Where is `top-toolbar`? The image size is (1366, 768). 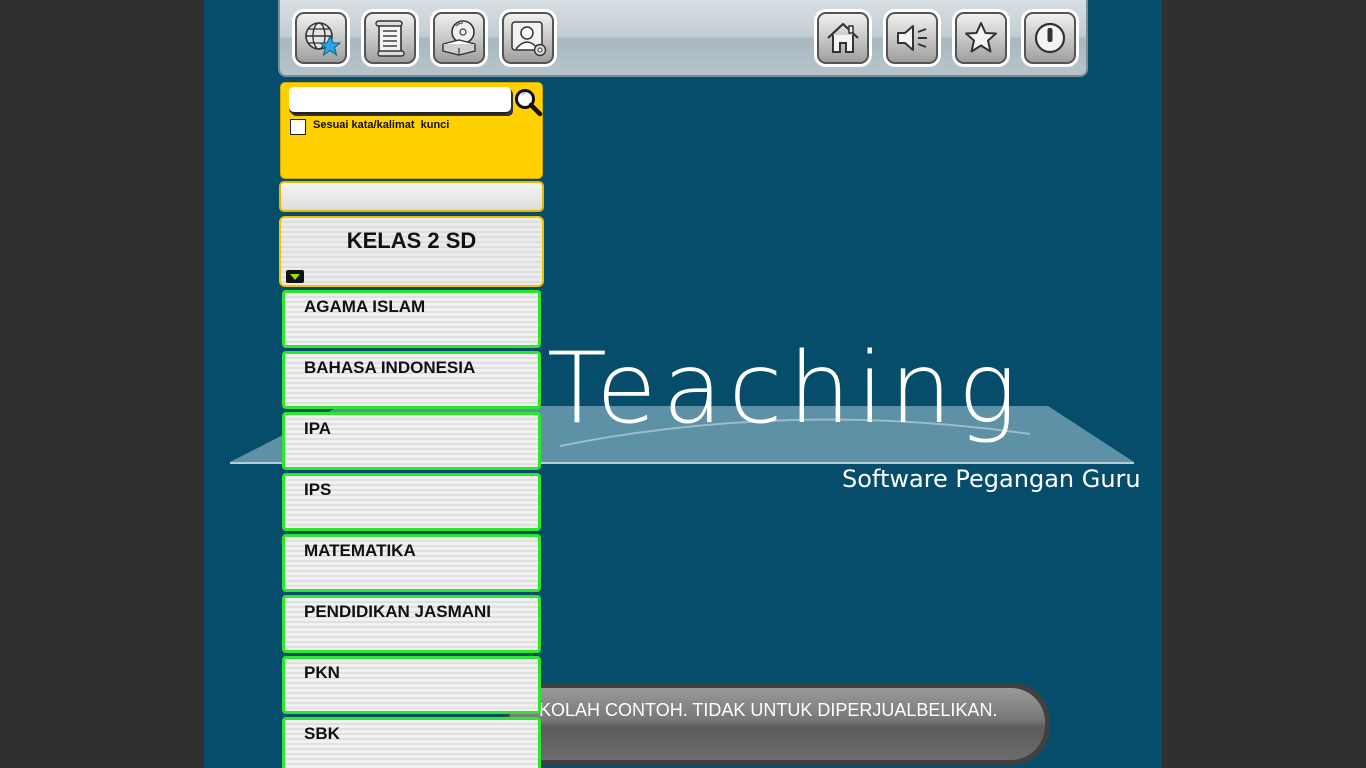 top-toolbar is located at coordinates (683, 38).